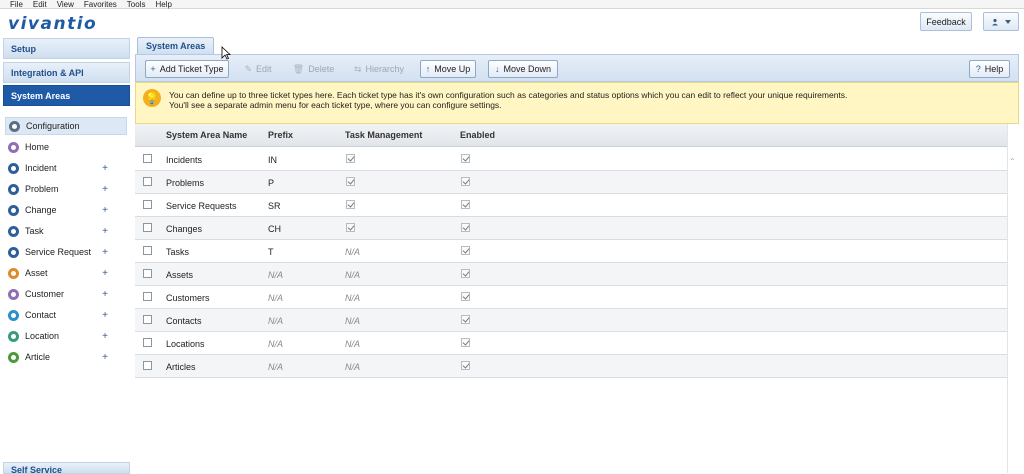  What do you see at coordinates (571, 320) in the screenshot?
I see `table-row: Contacts N/A N/A` at bounding box center [571, 320].